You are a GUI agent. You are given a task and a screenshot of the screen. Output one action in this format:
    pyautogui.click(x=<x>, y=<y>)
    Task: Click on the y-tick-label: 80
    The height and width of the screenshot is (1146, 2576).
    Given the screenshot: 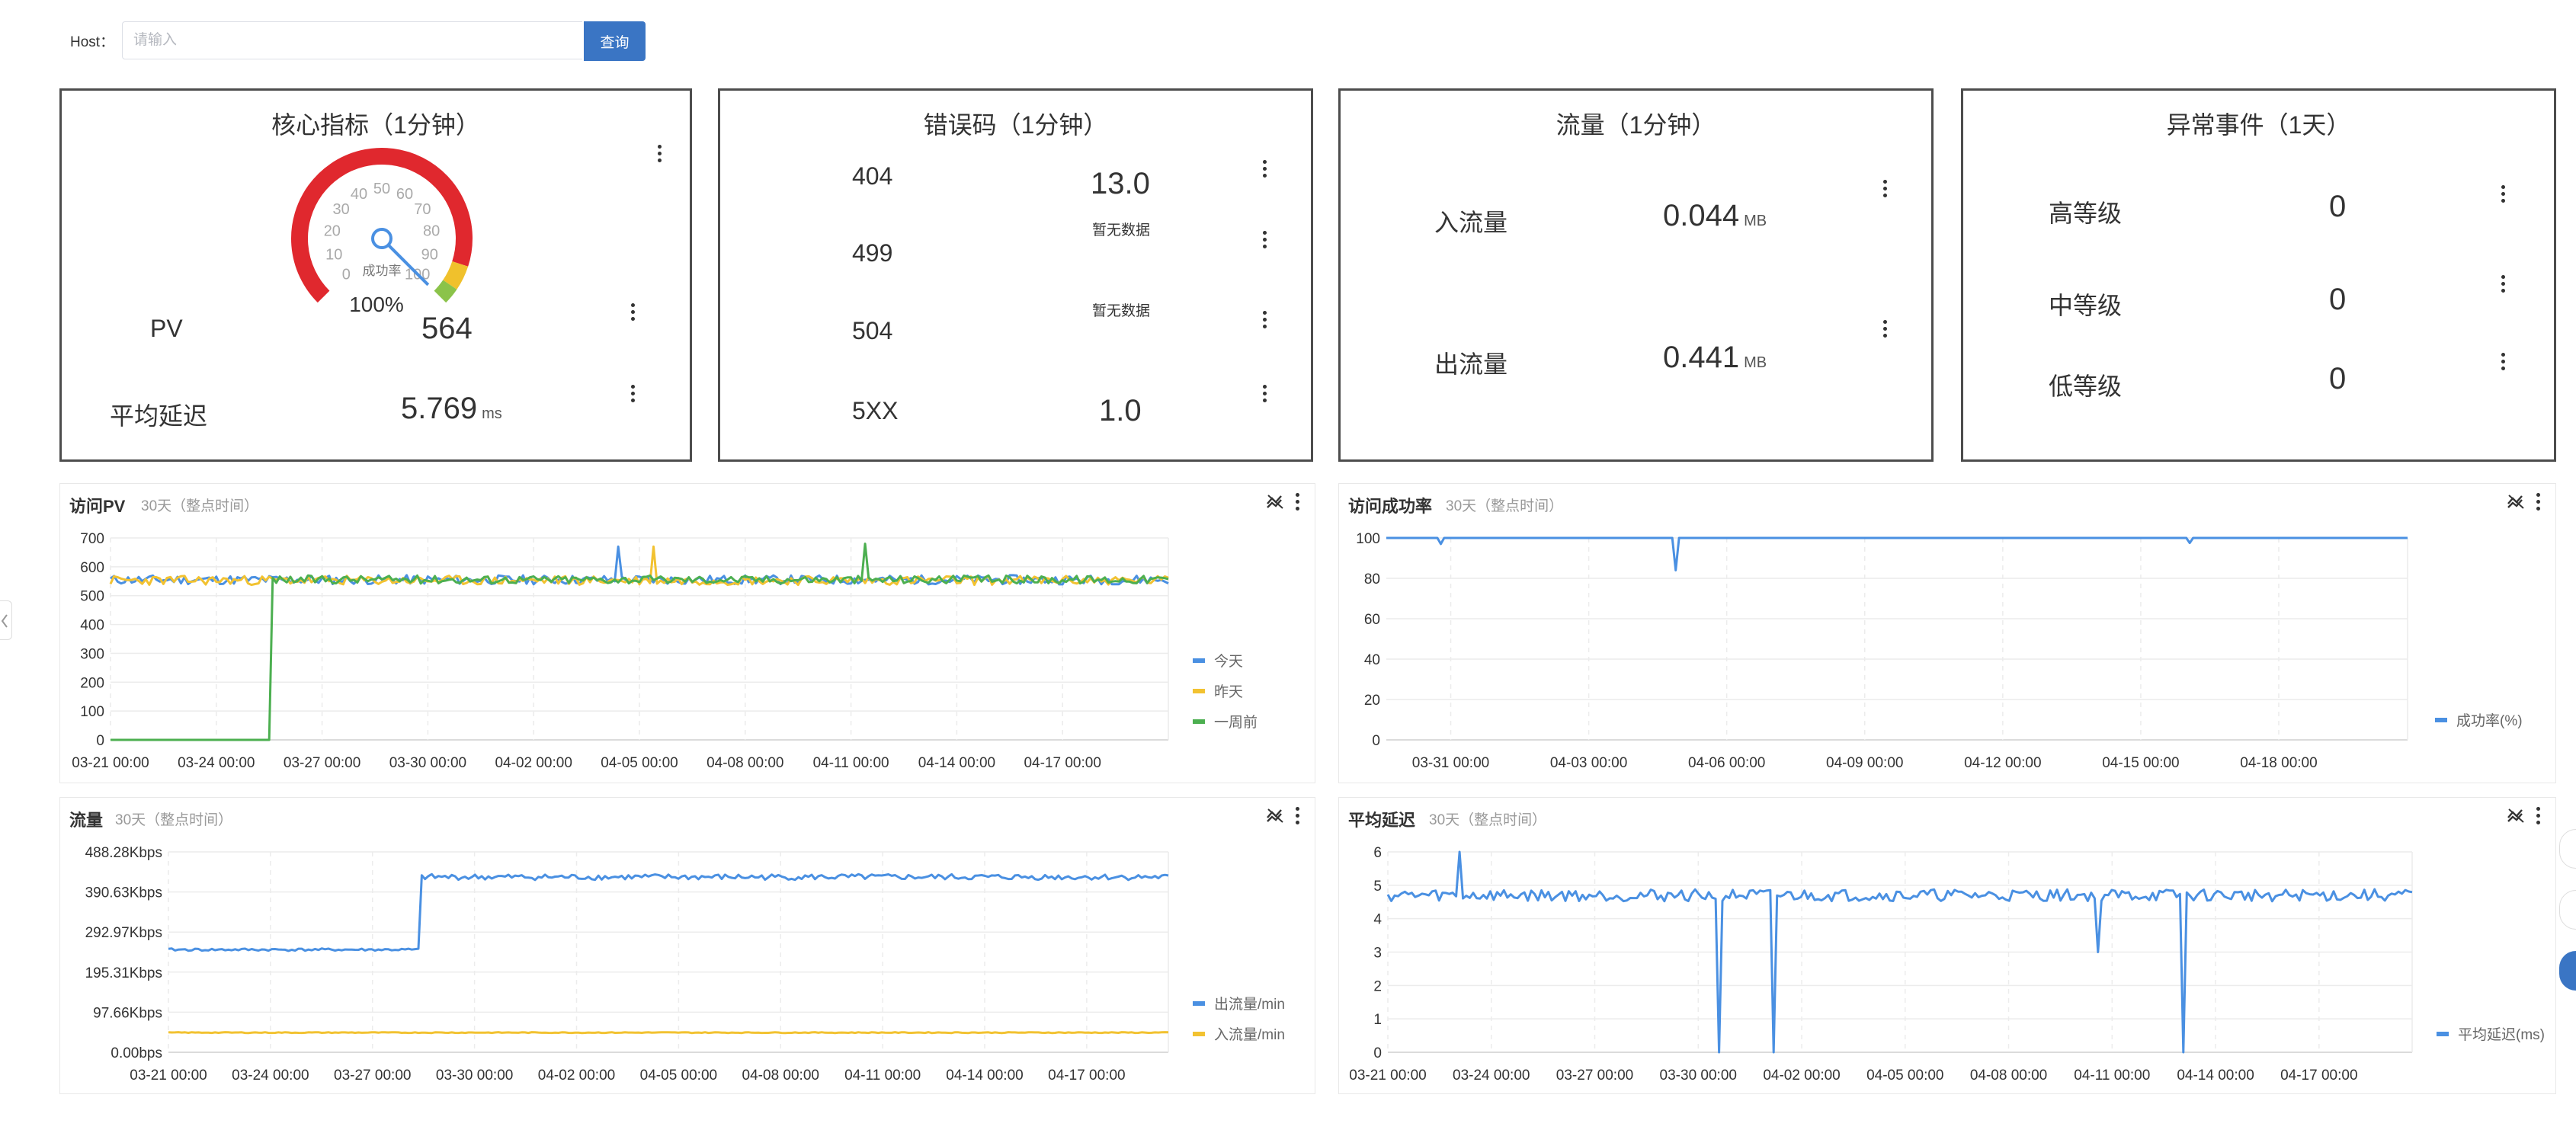 What is the action you would take?
    pyautogui.click(x=1372, y=579)
    